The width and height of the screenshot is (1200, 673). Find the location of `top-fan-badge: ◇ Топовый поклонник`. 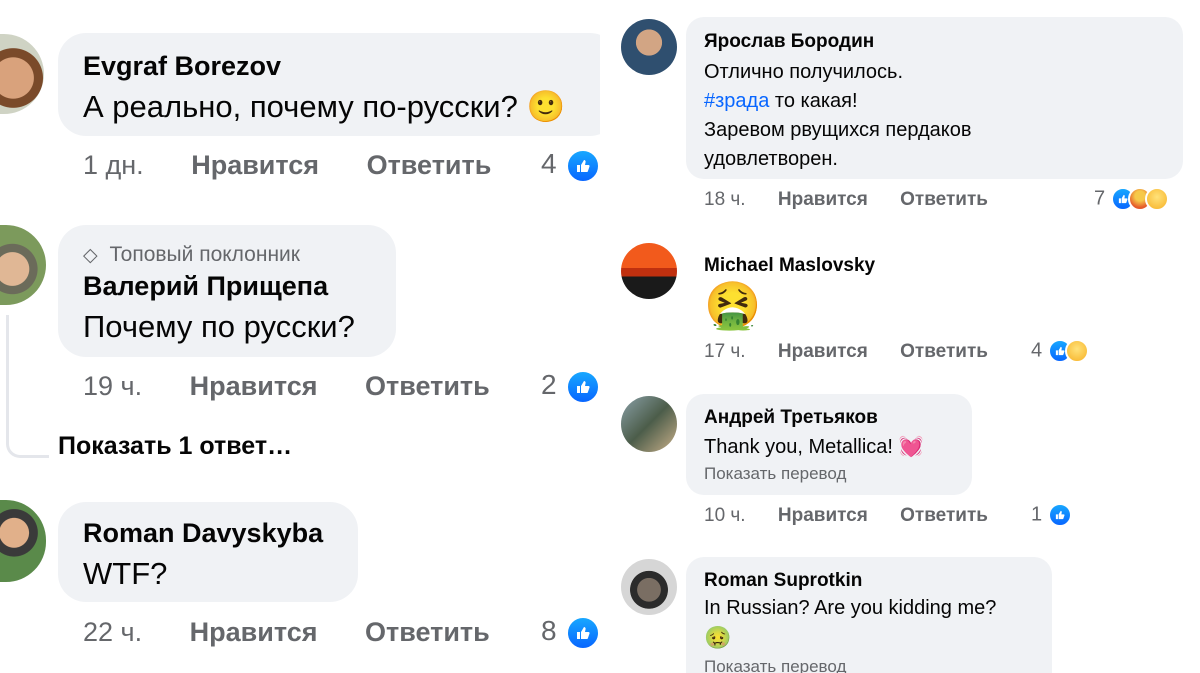

top-fan-badge: ◇ Топовый поклонник is located at coordinates (191, 255).